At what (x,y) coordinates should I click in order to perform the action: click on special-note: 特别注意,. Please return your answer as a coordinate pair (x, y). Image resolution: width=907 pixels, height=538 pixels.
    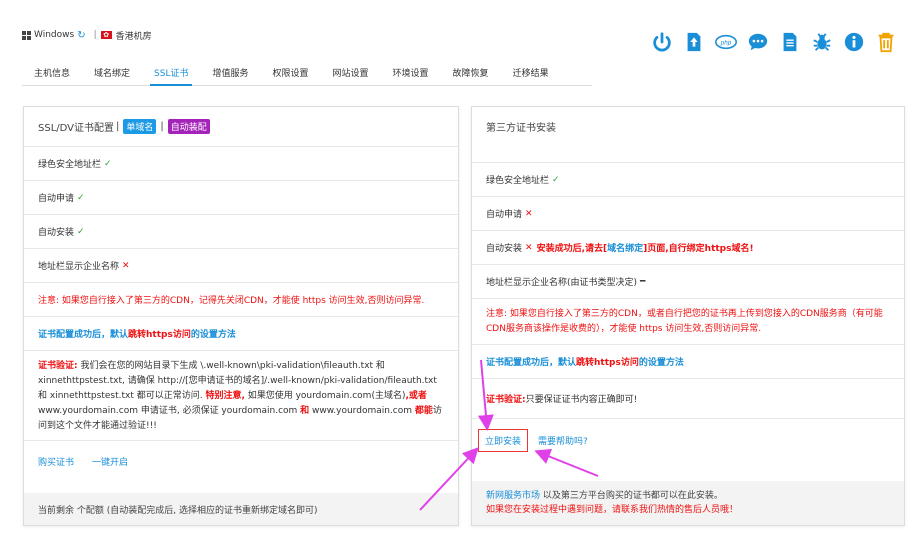
    Looking at the image, I should click on (225, 396).